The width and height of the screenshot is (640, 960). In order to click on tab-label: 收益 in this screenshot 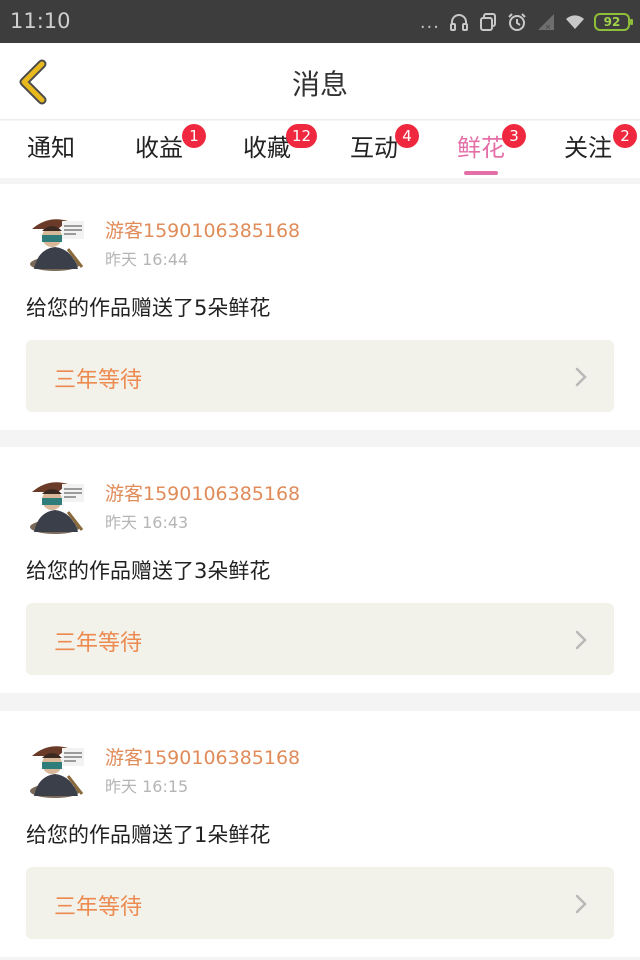, I will do `click(159, 148)`.